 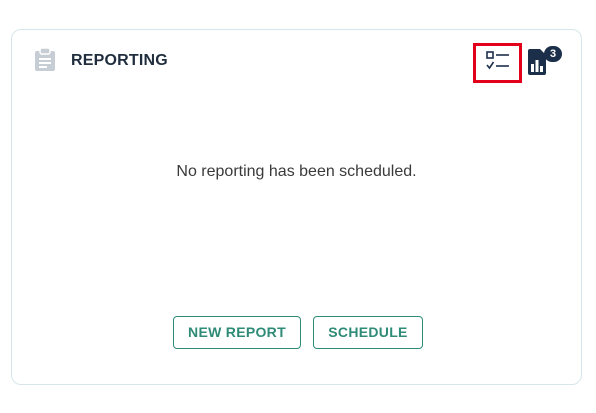 What do you see at coordinates (45, 59) in the screenshot?
I see `clipboard-icon` at bounding box center [45, 59].